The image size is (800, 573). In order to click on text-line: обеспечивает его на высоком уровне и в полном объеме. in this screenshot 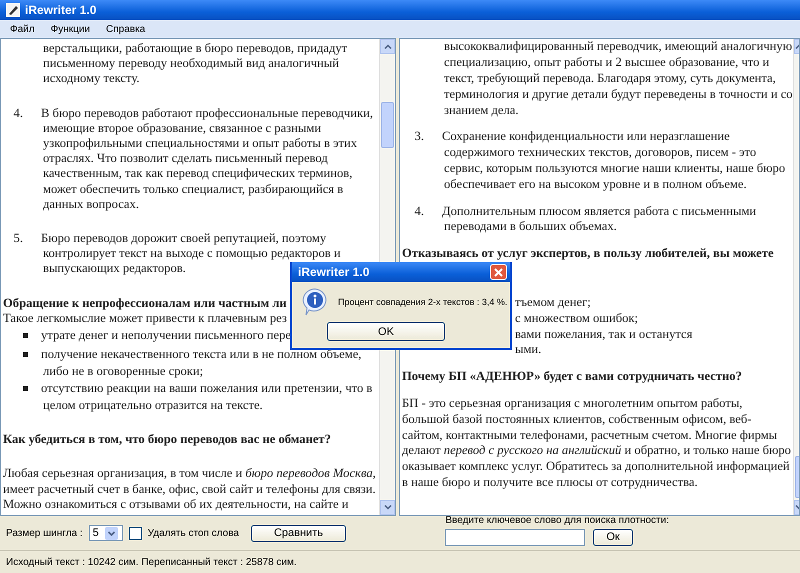, I will do `click(595, 184)`.